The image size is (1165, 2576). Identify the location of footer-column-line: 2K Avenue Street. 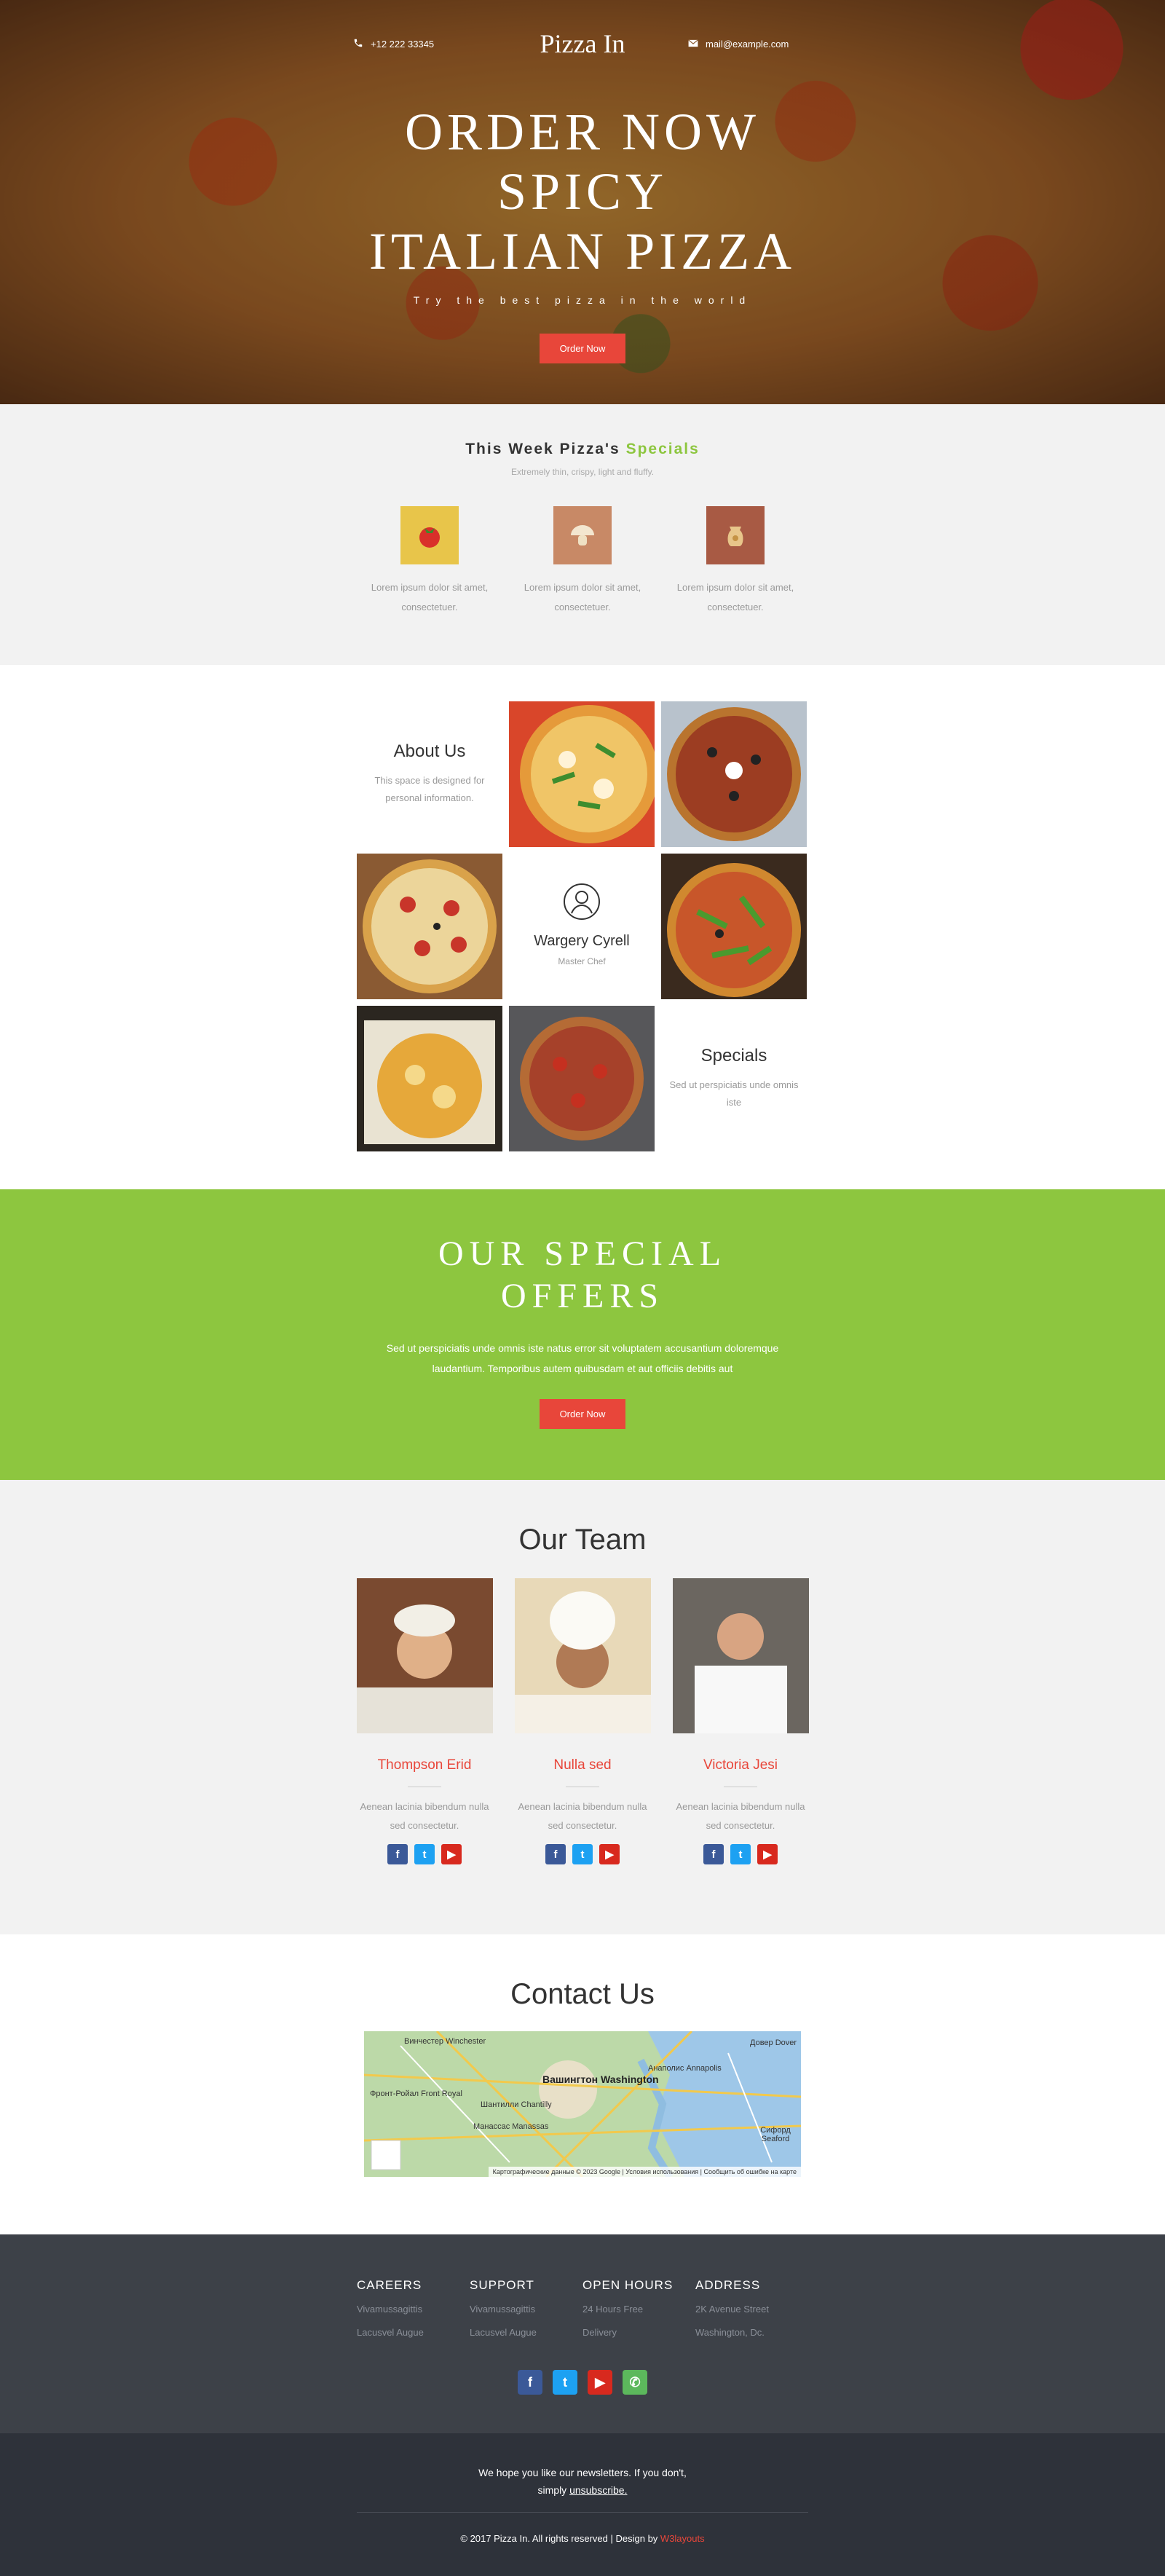
(732, 2309).